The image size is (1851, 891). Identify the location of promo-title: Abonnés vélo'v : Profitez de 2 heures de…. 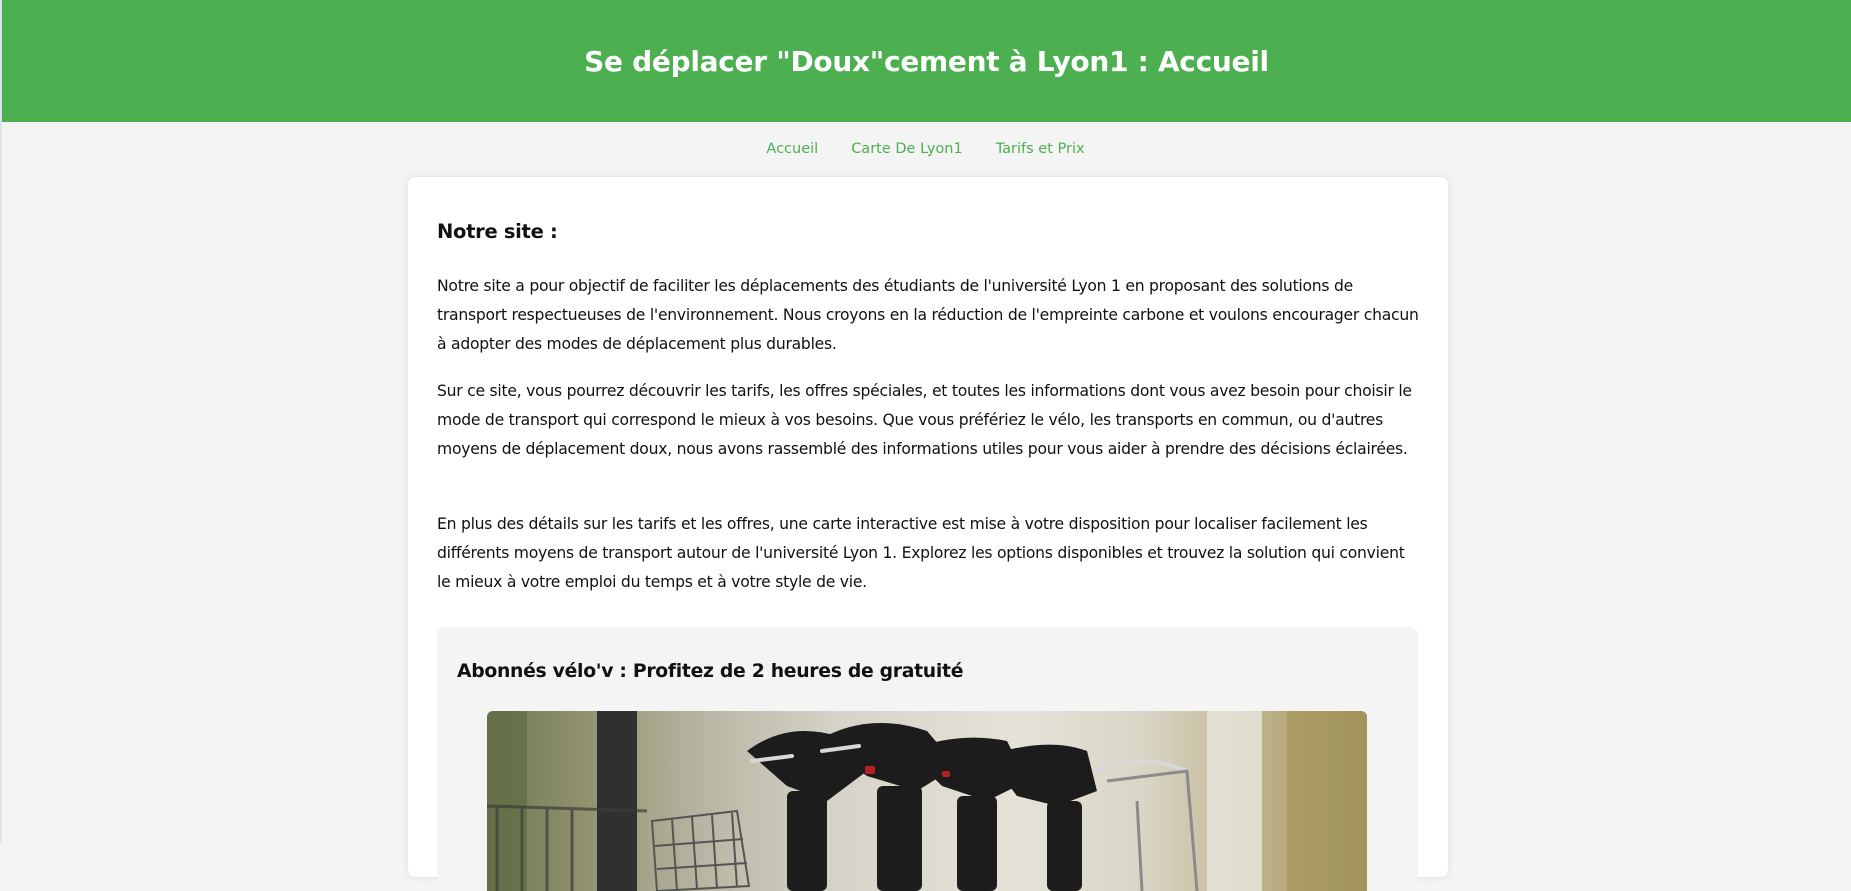
(710, 671).